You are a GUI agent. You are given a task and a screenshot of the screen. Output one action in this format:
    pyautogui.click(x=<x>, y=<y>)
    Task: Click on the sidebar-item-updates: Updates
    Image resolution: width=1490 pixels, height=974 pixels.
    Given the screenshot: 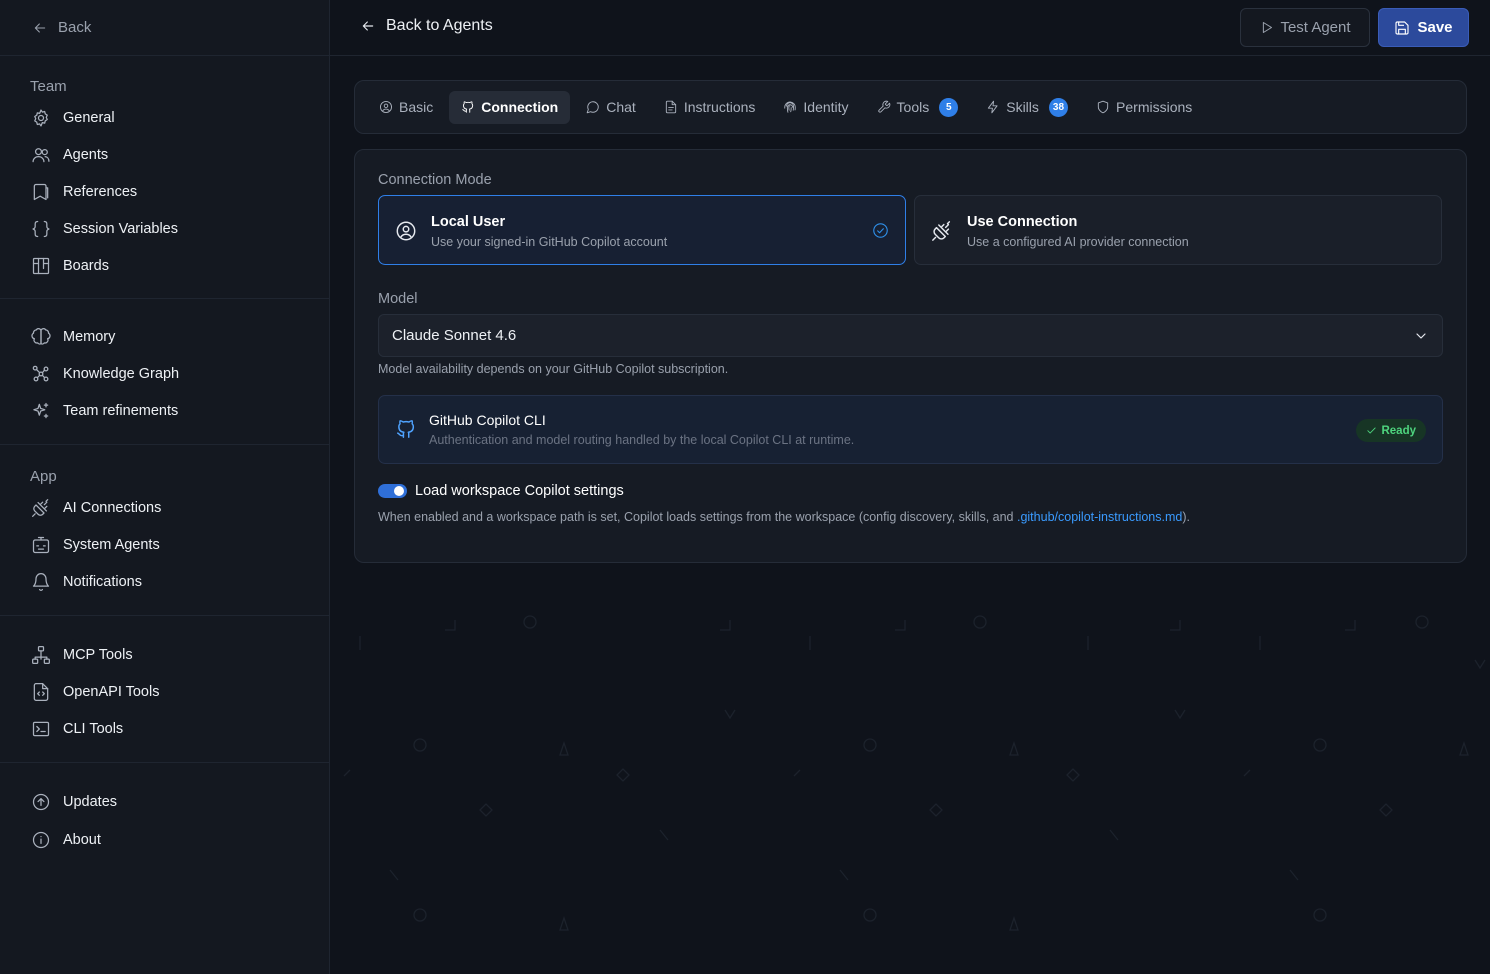 What is the action you would take?
    pyautogui.click(x=164, y=802)
    